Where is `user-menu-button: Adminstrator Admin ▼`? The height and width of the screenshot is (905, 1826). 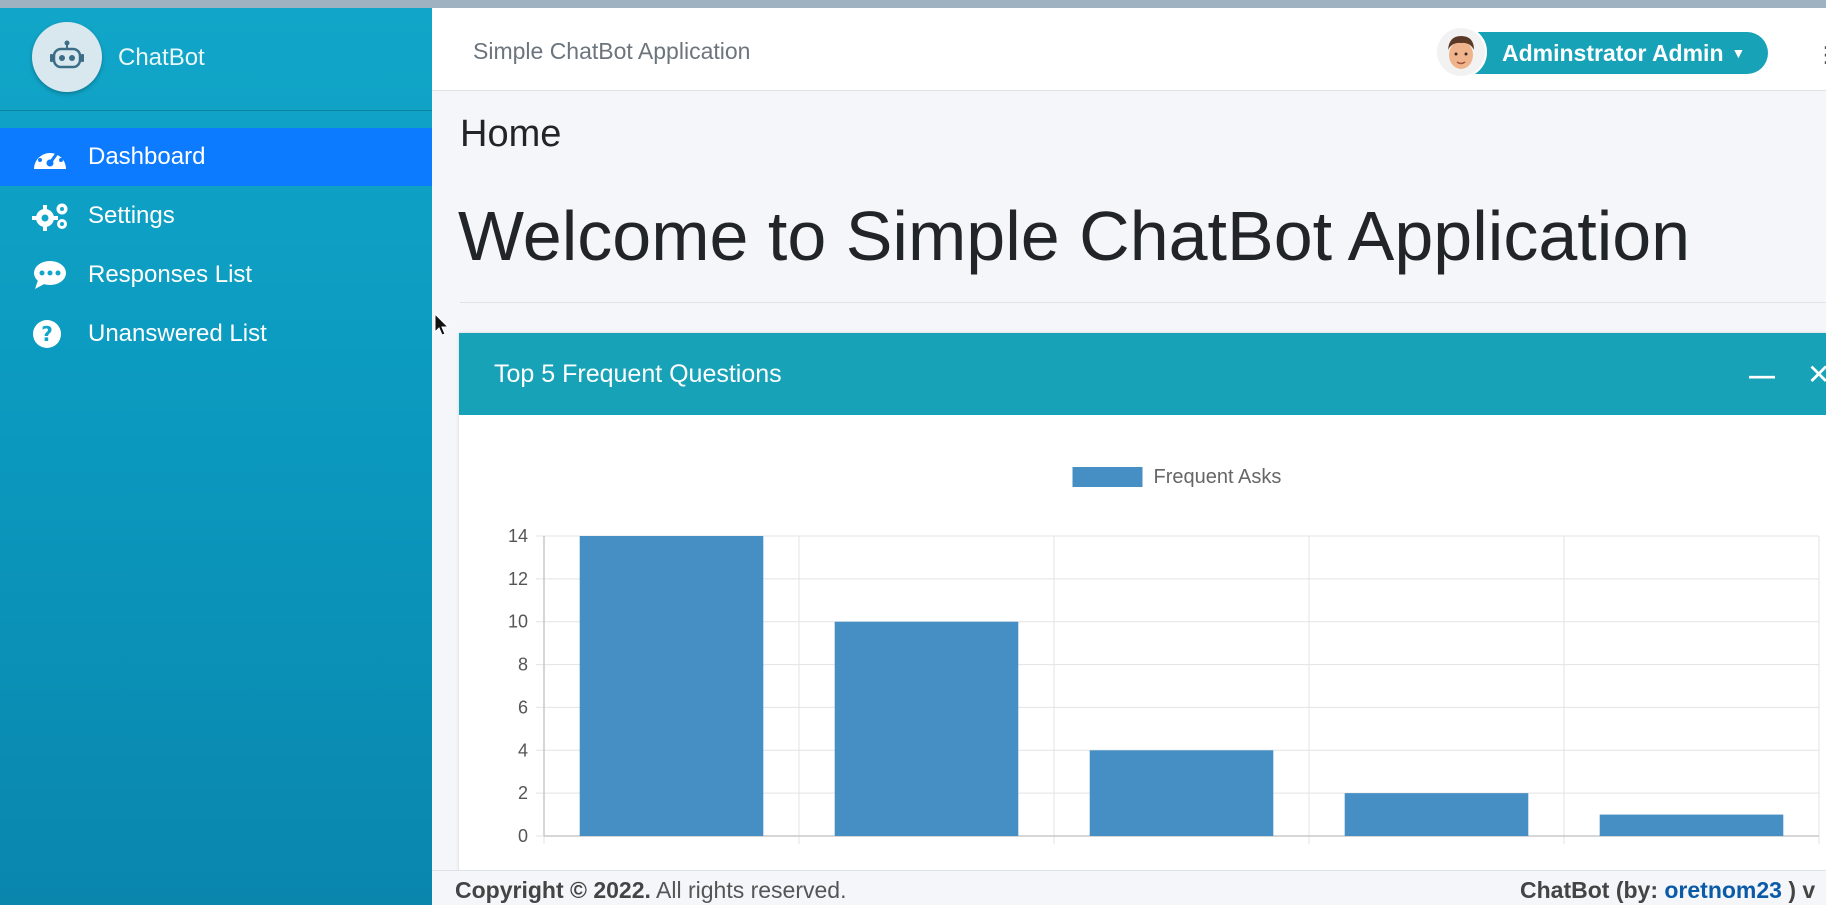
user-menu-button: Adminstrator Admin ▼ is located at coordinates (1605, 53).